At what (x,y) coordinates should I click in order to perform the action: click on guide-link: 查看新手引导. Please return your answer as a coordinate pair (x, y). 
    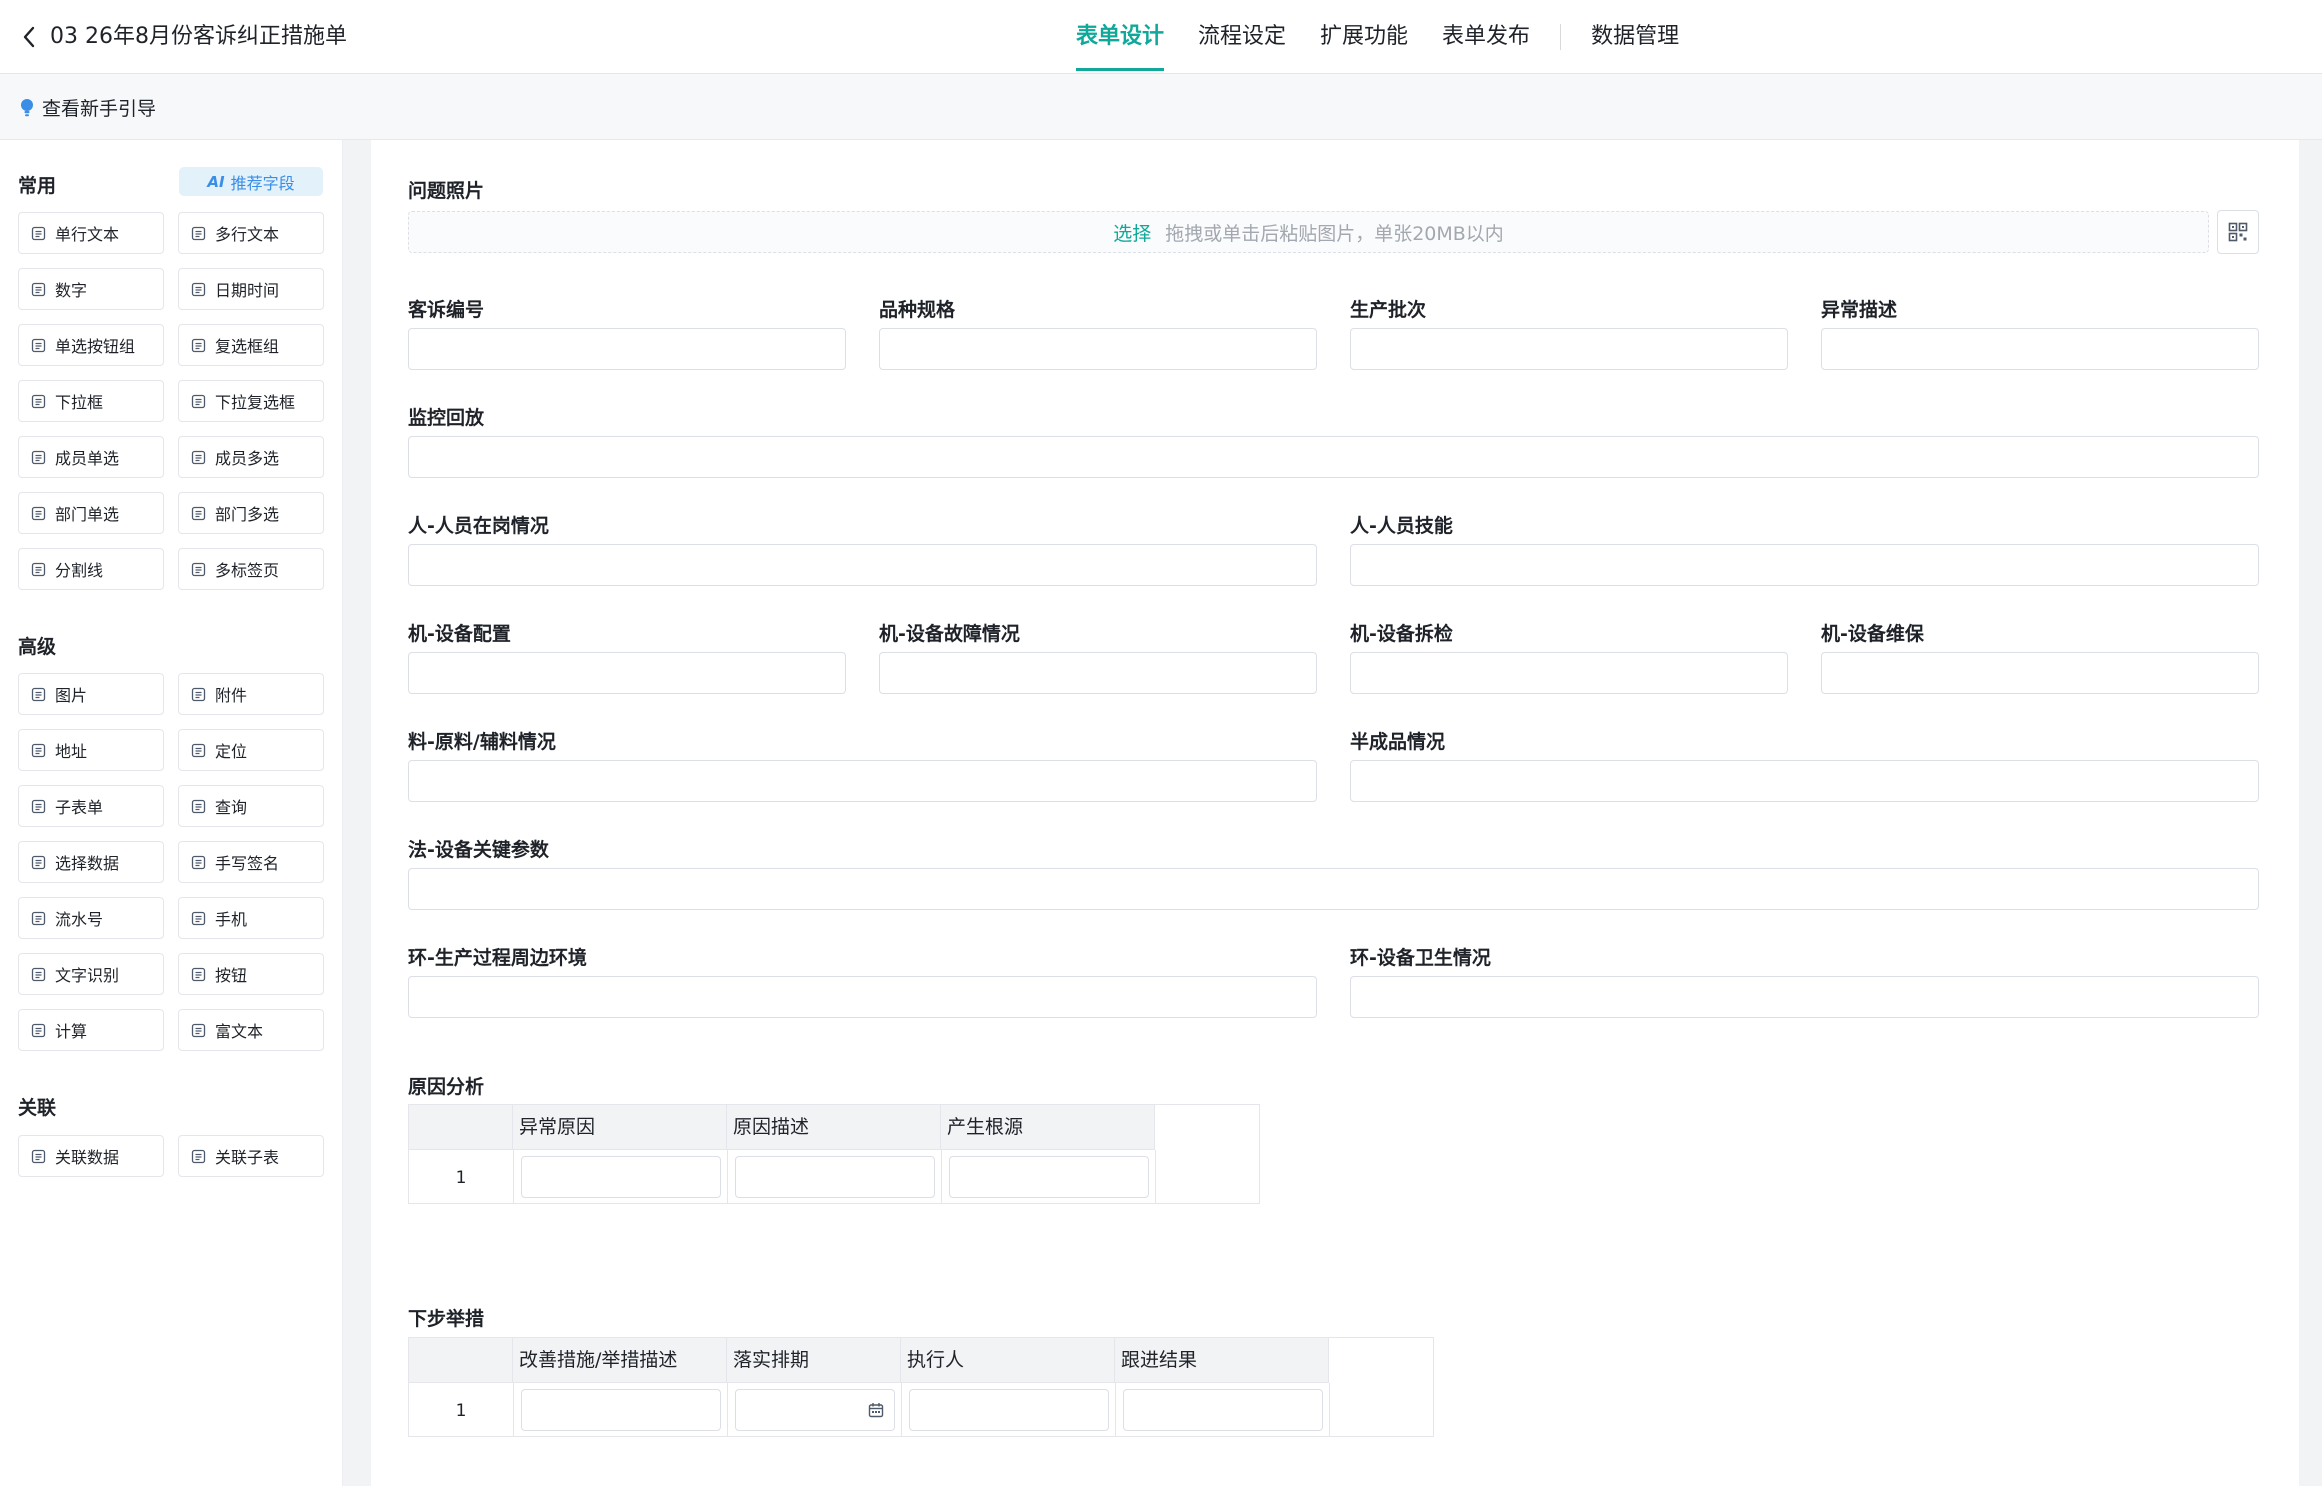
    Looking at the image, I should click on (88, 107).